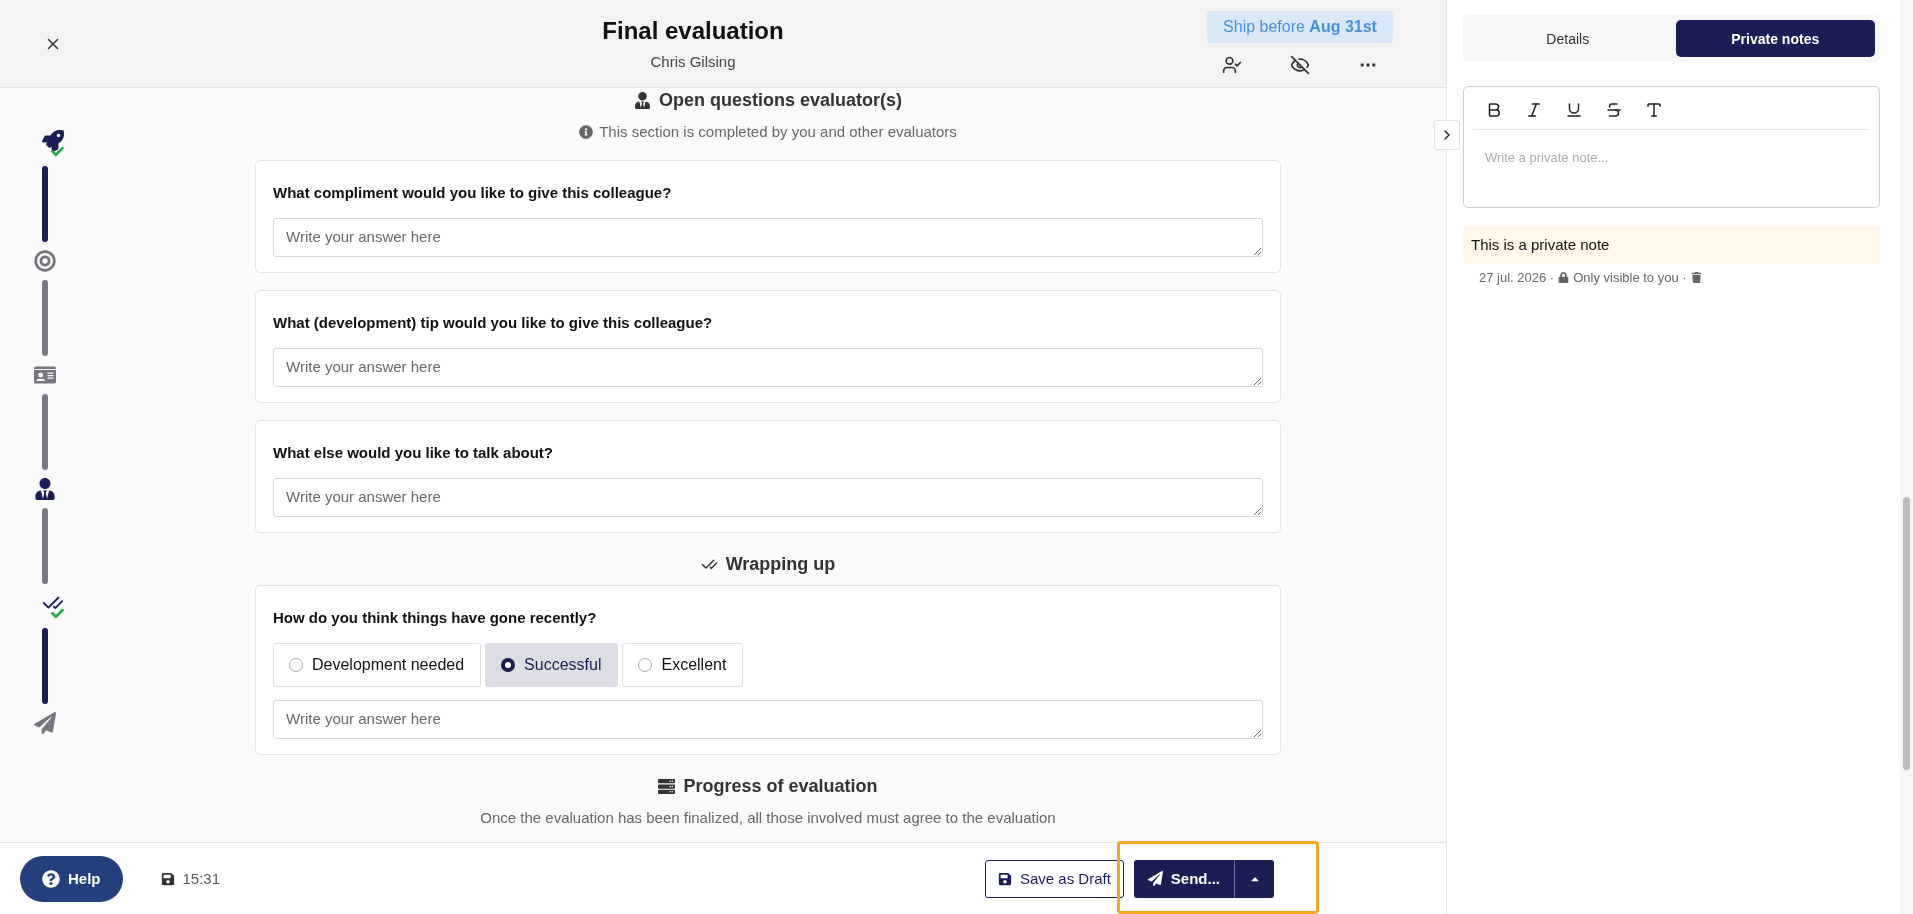  I want to click on id-card-icon, so click(45, 375).